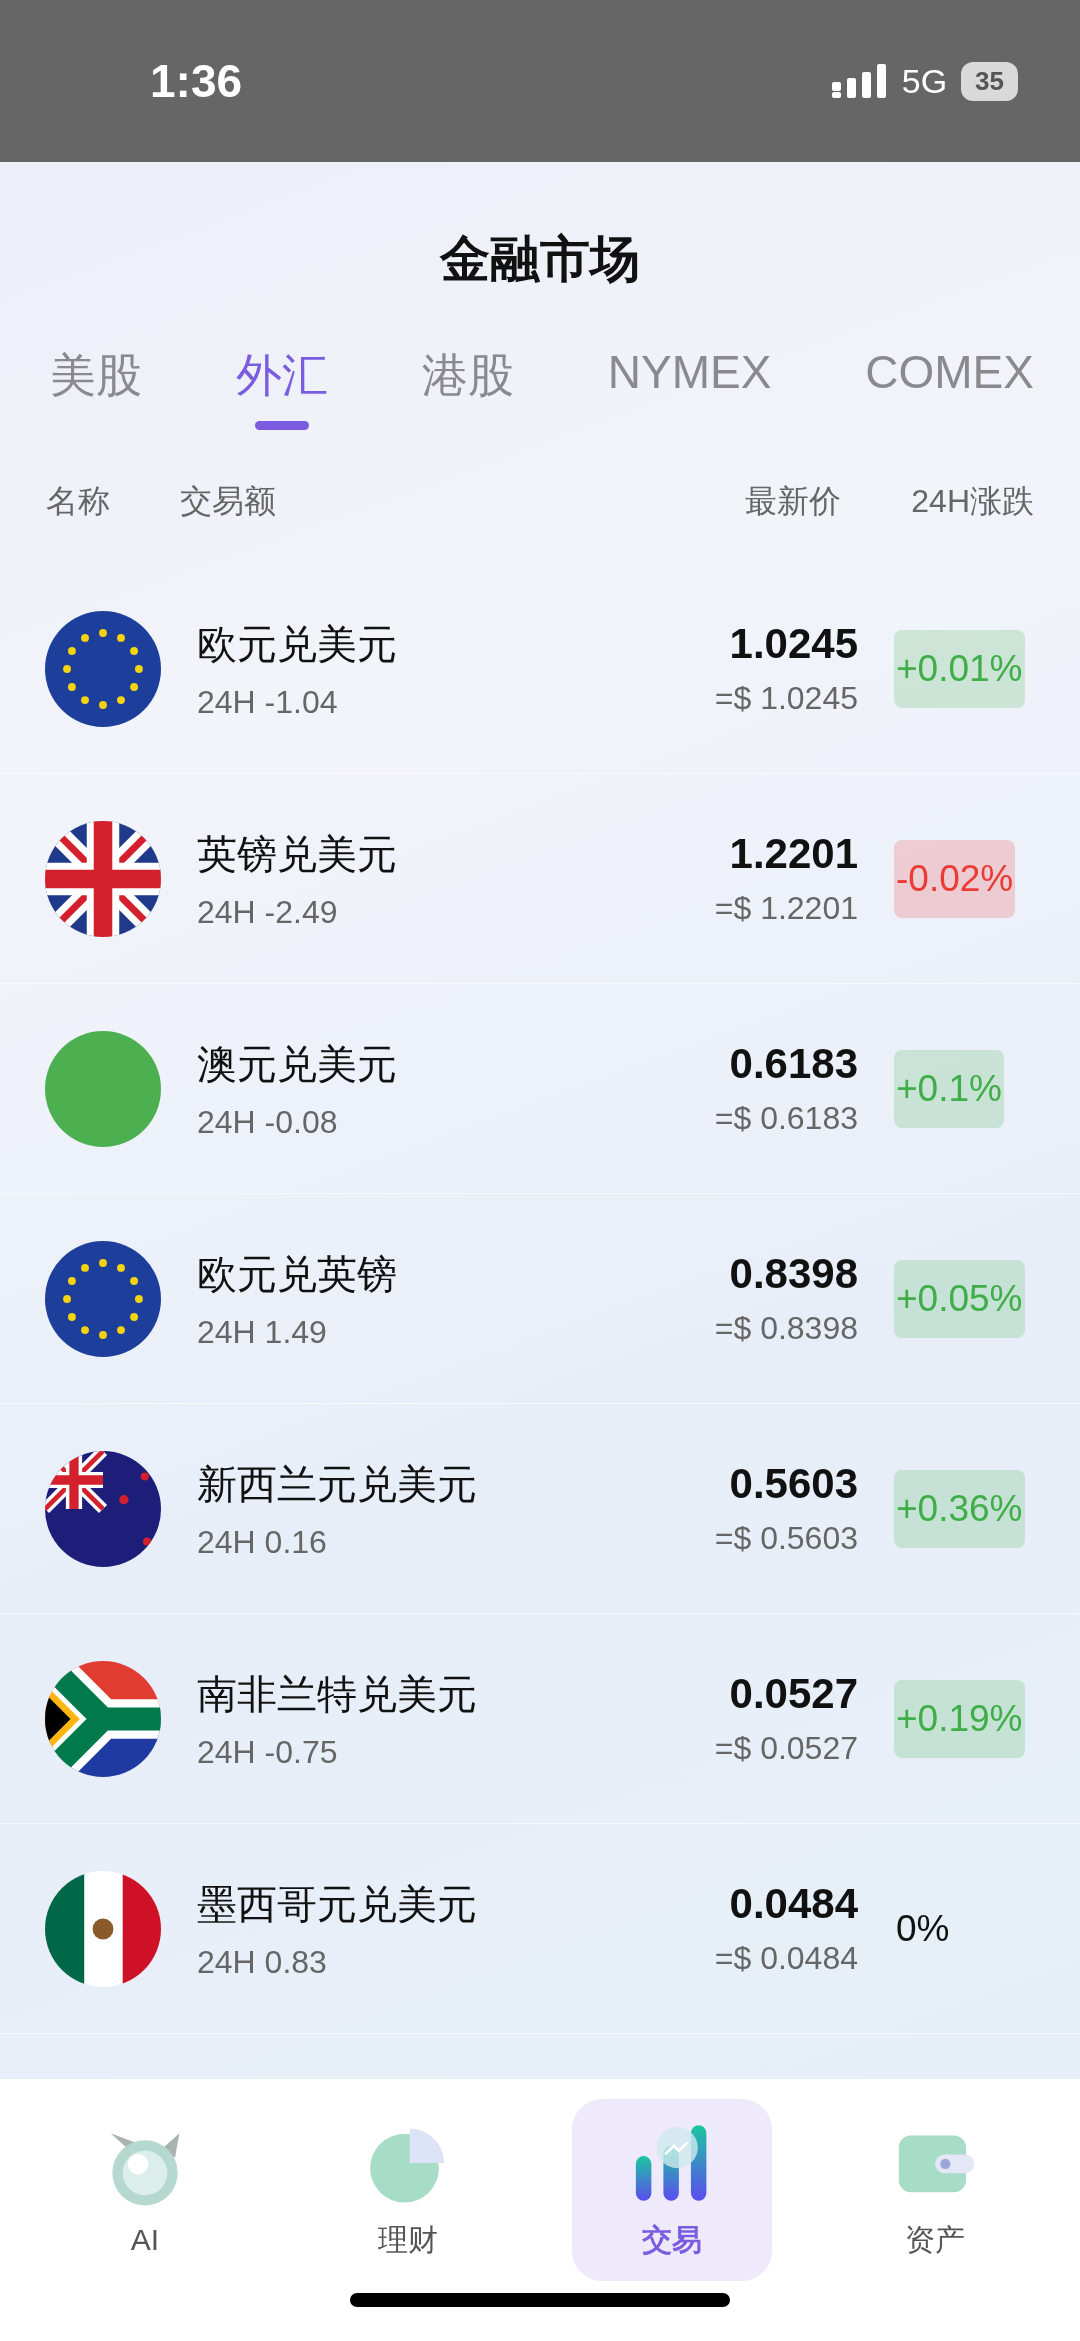  Describe the element at coordinates (540, 1719) in the screenshot. I see `currency-pair-row: 南非兰特兑美元 24H -0.75 0.0527 =$ 0.0527 +0.19%` at that location.